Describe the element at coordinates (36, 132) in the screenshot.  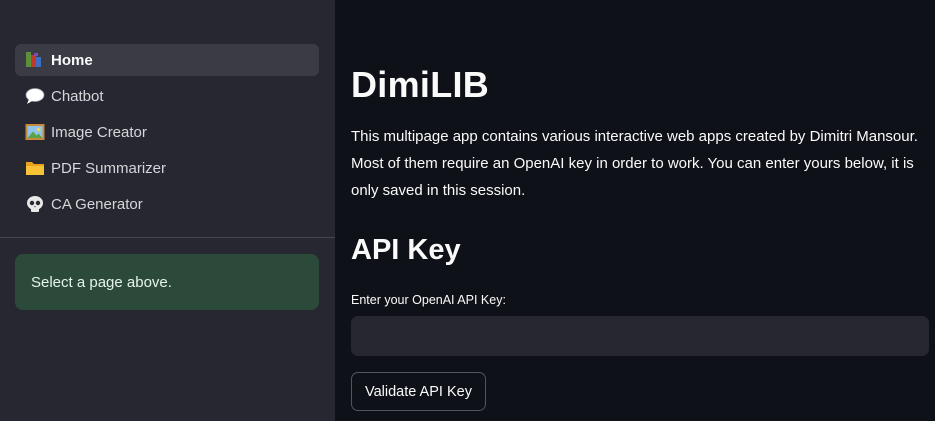
I see `framed-picture-icon` at that location.